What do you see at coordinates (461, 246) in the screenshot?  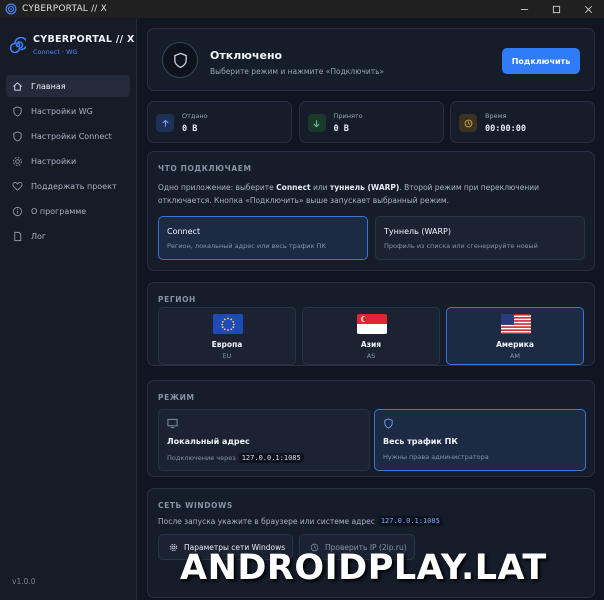 I see `option-subtitle: Профиль из списка или сгенерируйте новый` at bounding box center [461, 246].